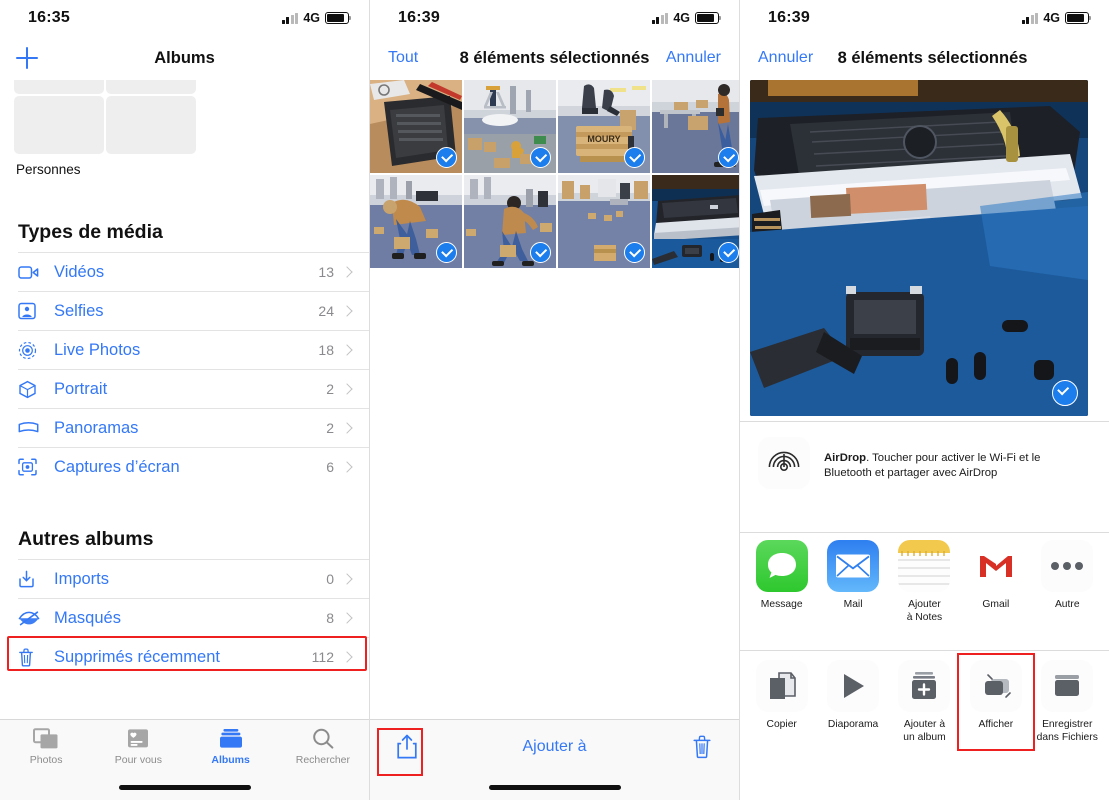 The height and width of the screenshot is (800, 1109). Describe the element at coordinates (193, 271) in the screenshot. I see `sidebar-item-videos: Vidéos 13` at that location.